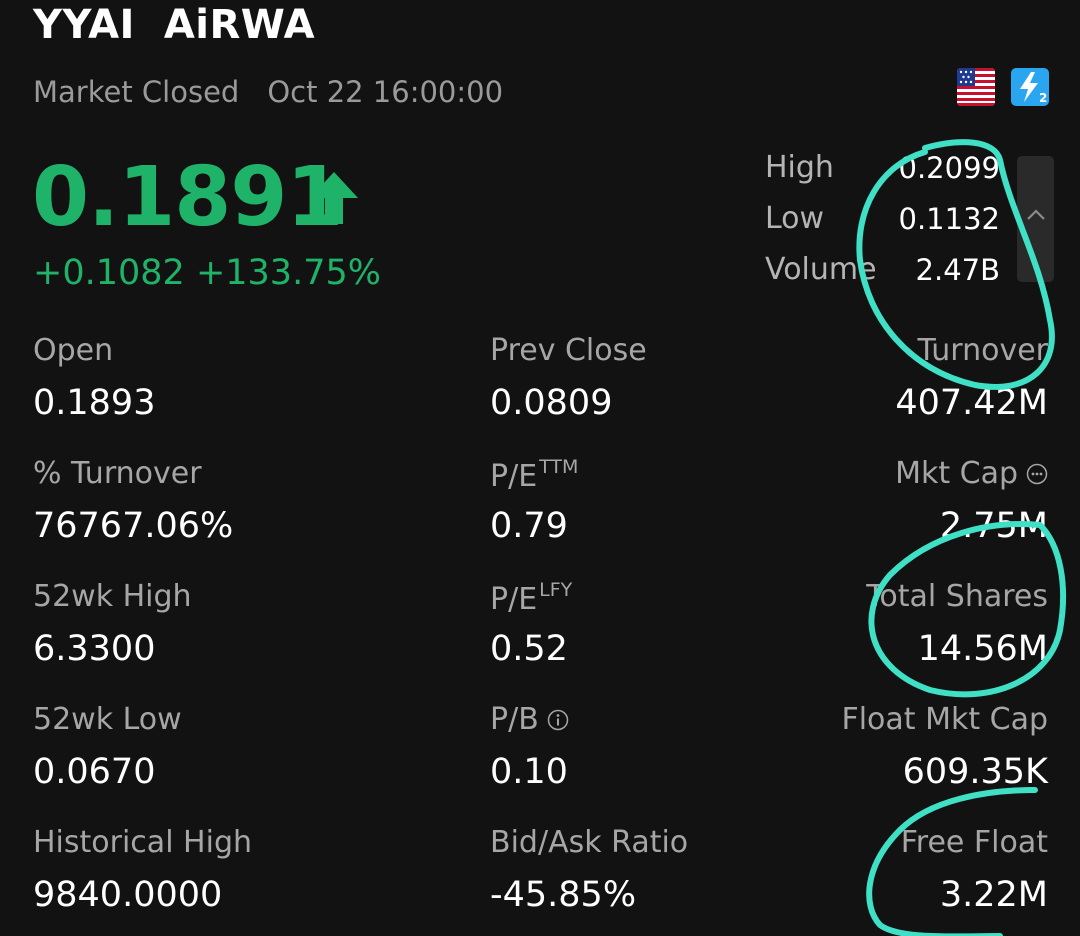 The height and width of the screenshot is (936, 1080). I want to click on pe-ttm-label: P/E TTM, so click(534, 475).